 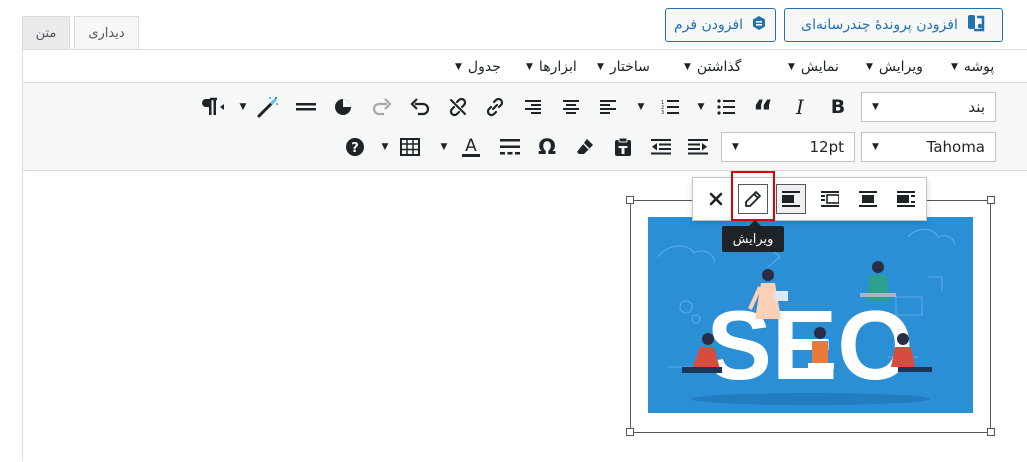 What do you see at coordinates (495, 107) in the screenshot?
I see `insert-link-button` at bounding box center [495, 107].